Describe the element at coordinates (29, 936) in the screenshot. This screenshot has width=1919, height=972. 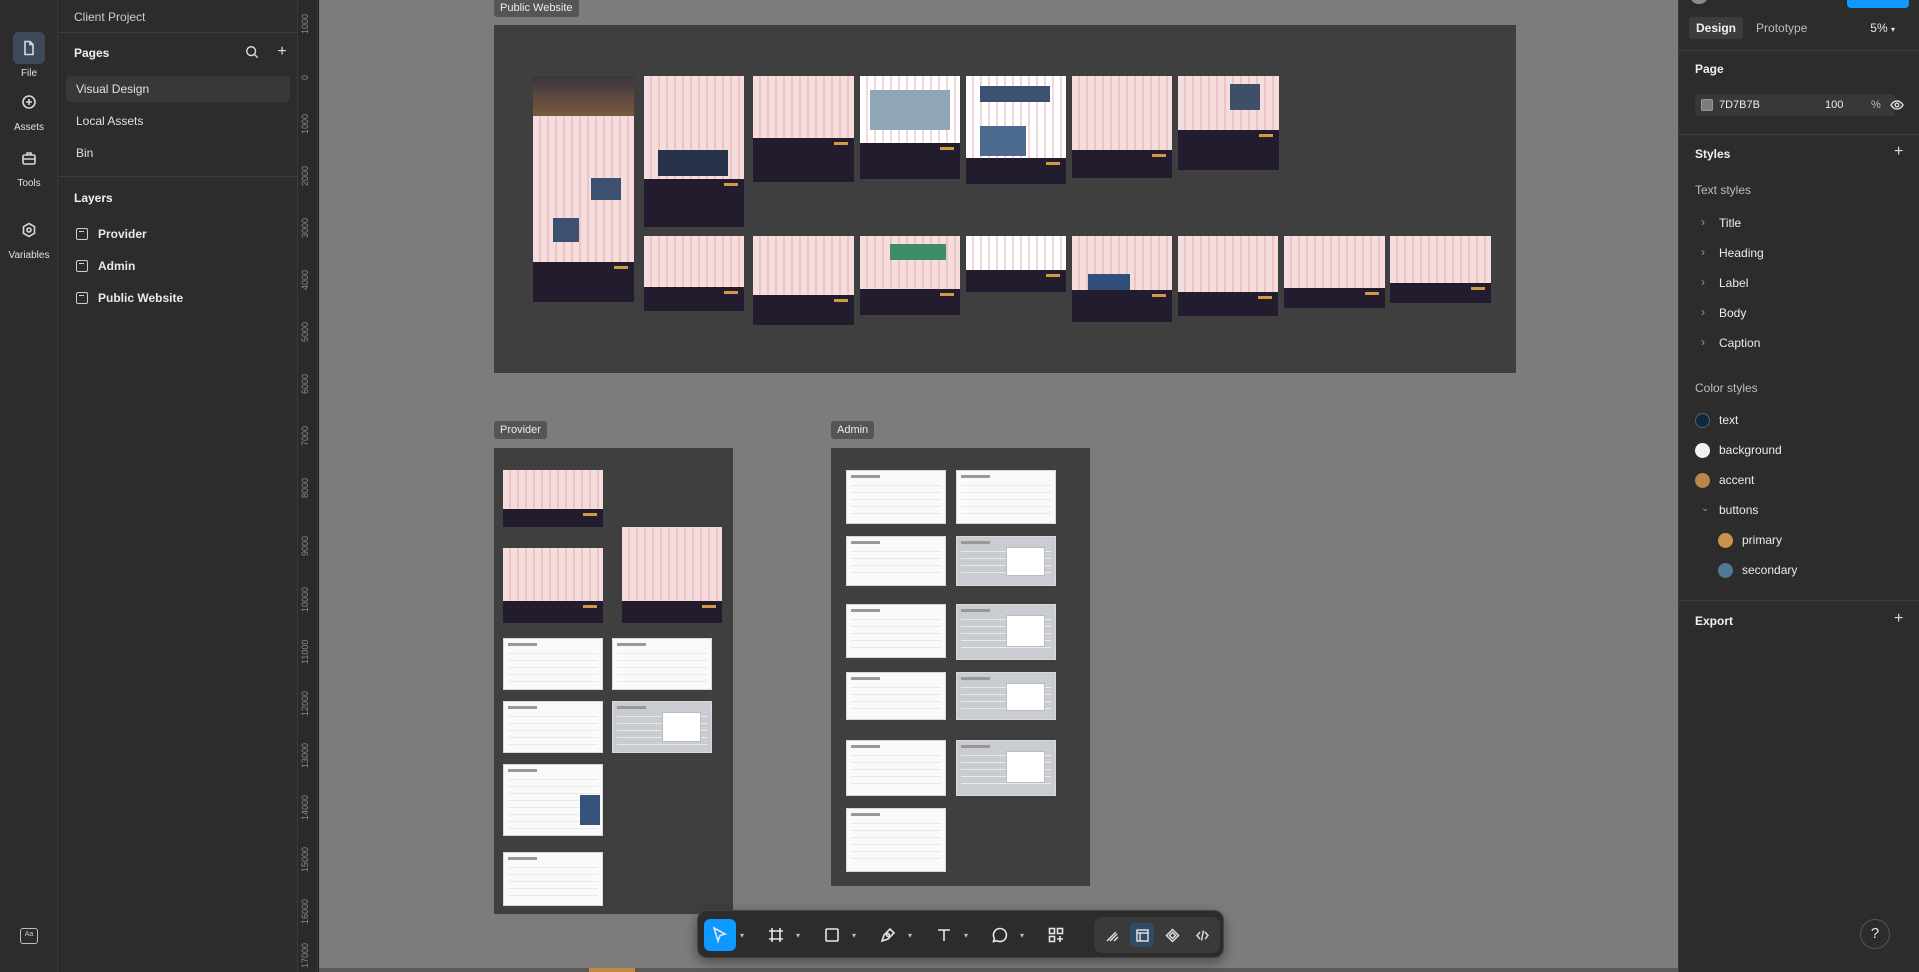
I see `text-settings-icon: Aa` at that location.